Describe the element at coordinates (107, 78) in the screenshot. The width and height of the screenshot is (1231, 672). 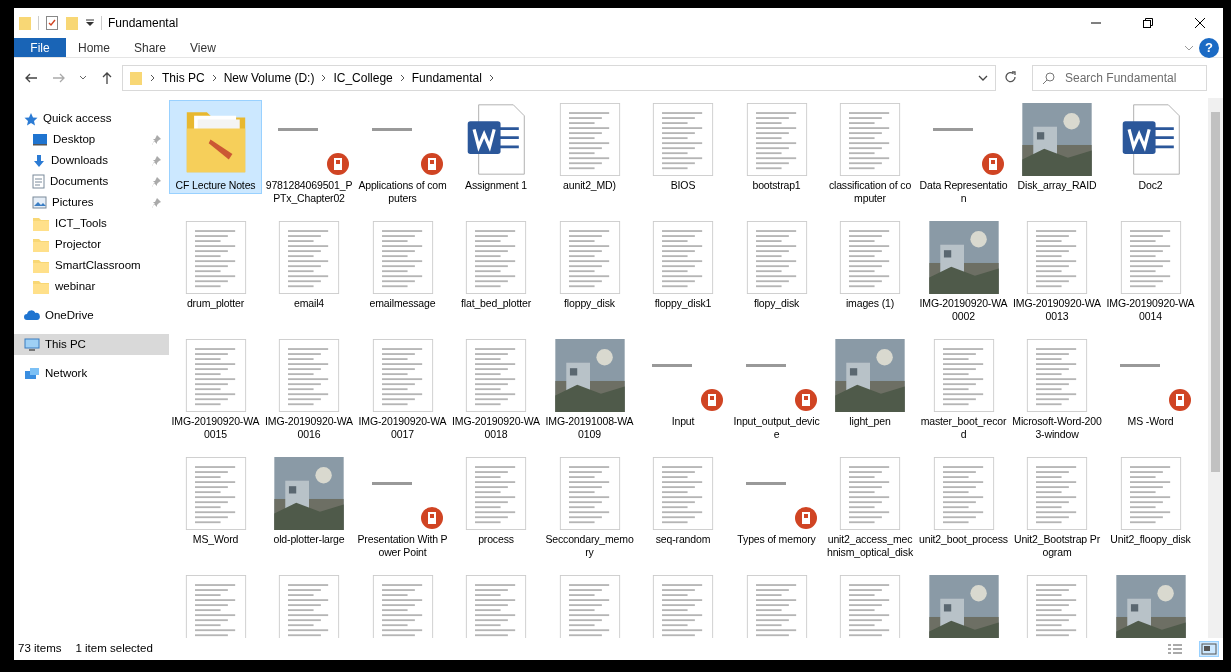
I see `up-icon` at that location.